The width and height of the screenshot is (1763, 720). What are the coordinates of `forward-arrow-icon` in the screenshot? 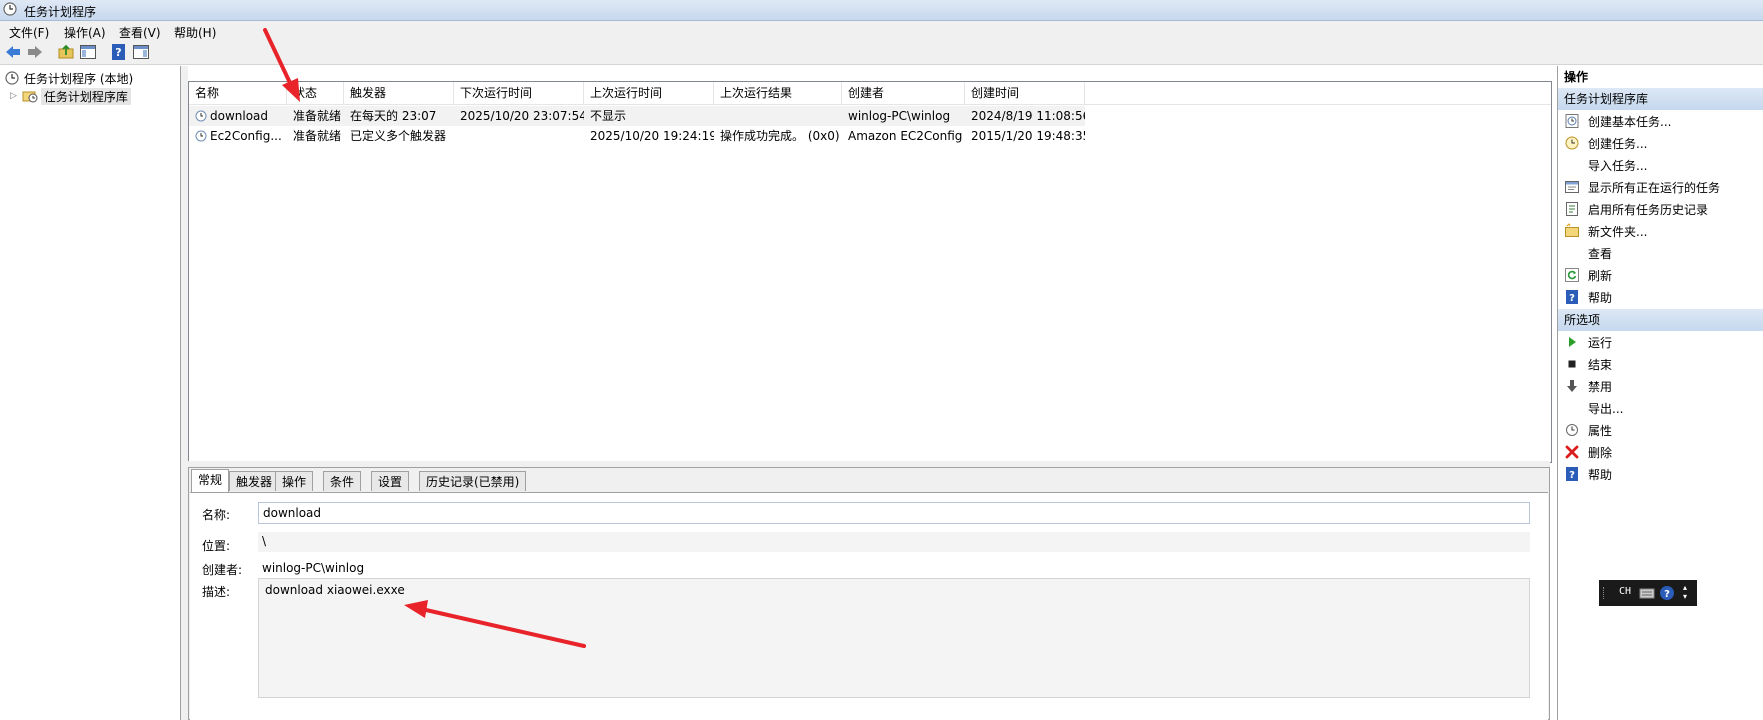 It's located at (35, 52).